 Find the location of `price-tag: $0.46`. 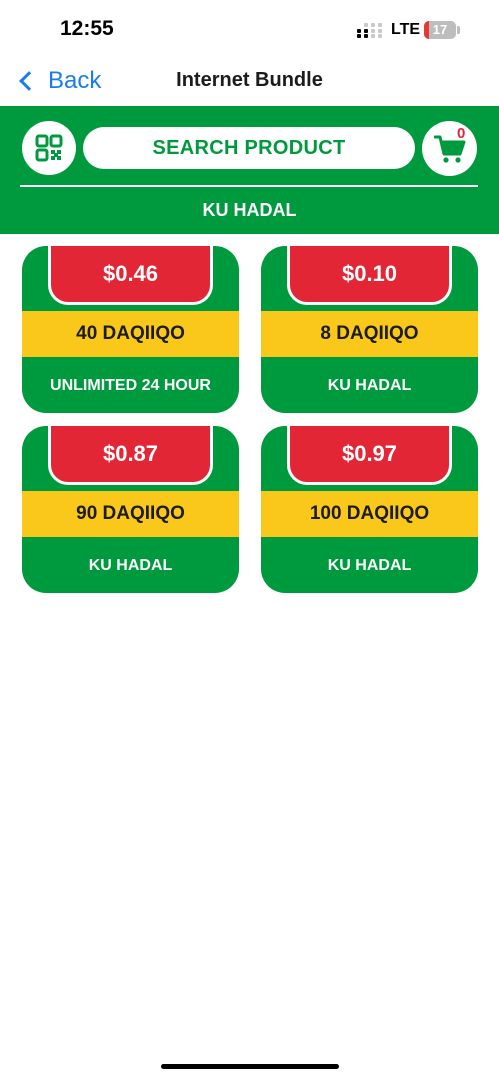

price-tag: $0.46 is located at coordinates (130, 275).